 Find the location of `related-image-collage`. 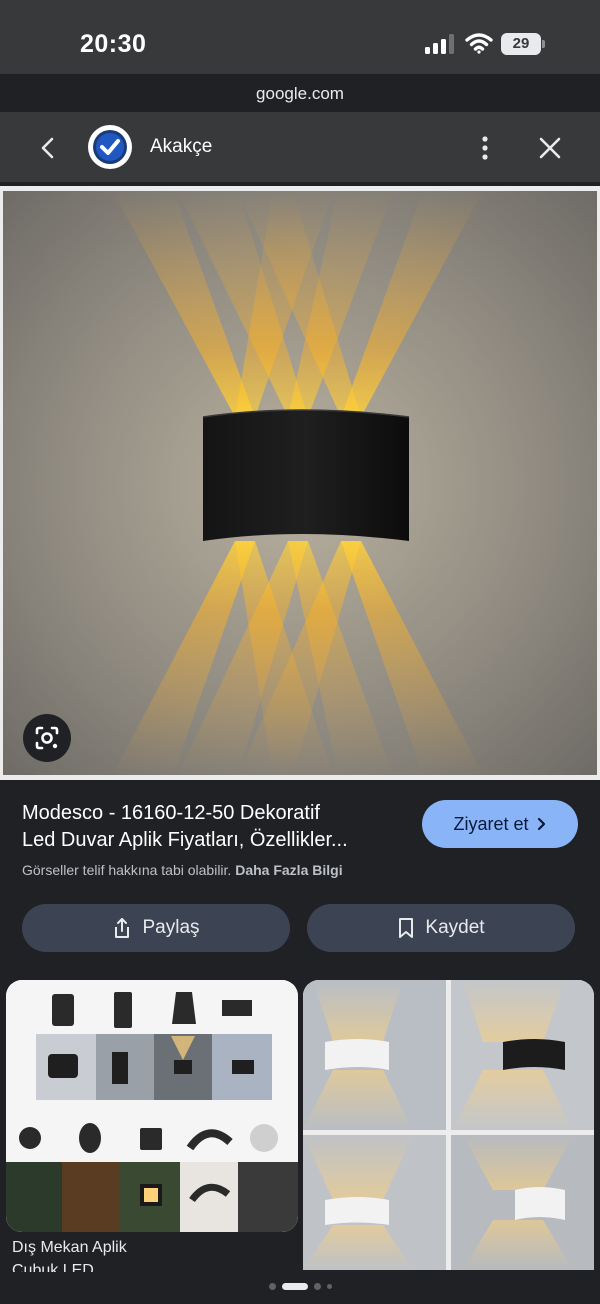

related-image-collage is located at coordinates (152, 1106).